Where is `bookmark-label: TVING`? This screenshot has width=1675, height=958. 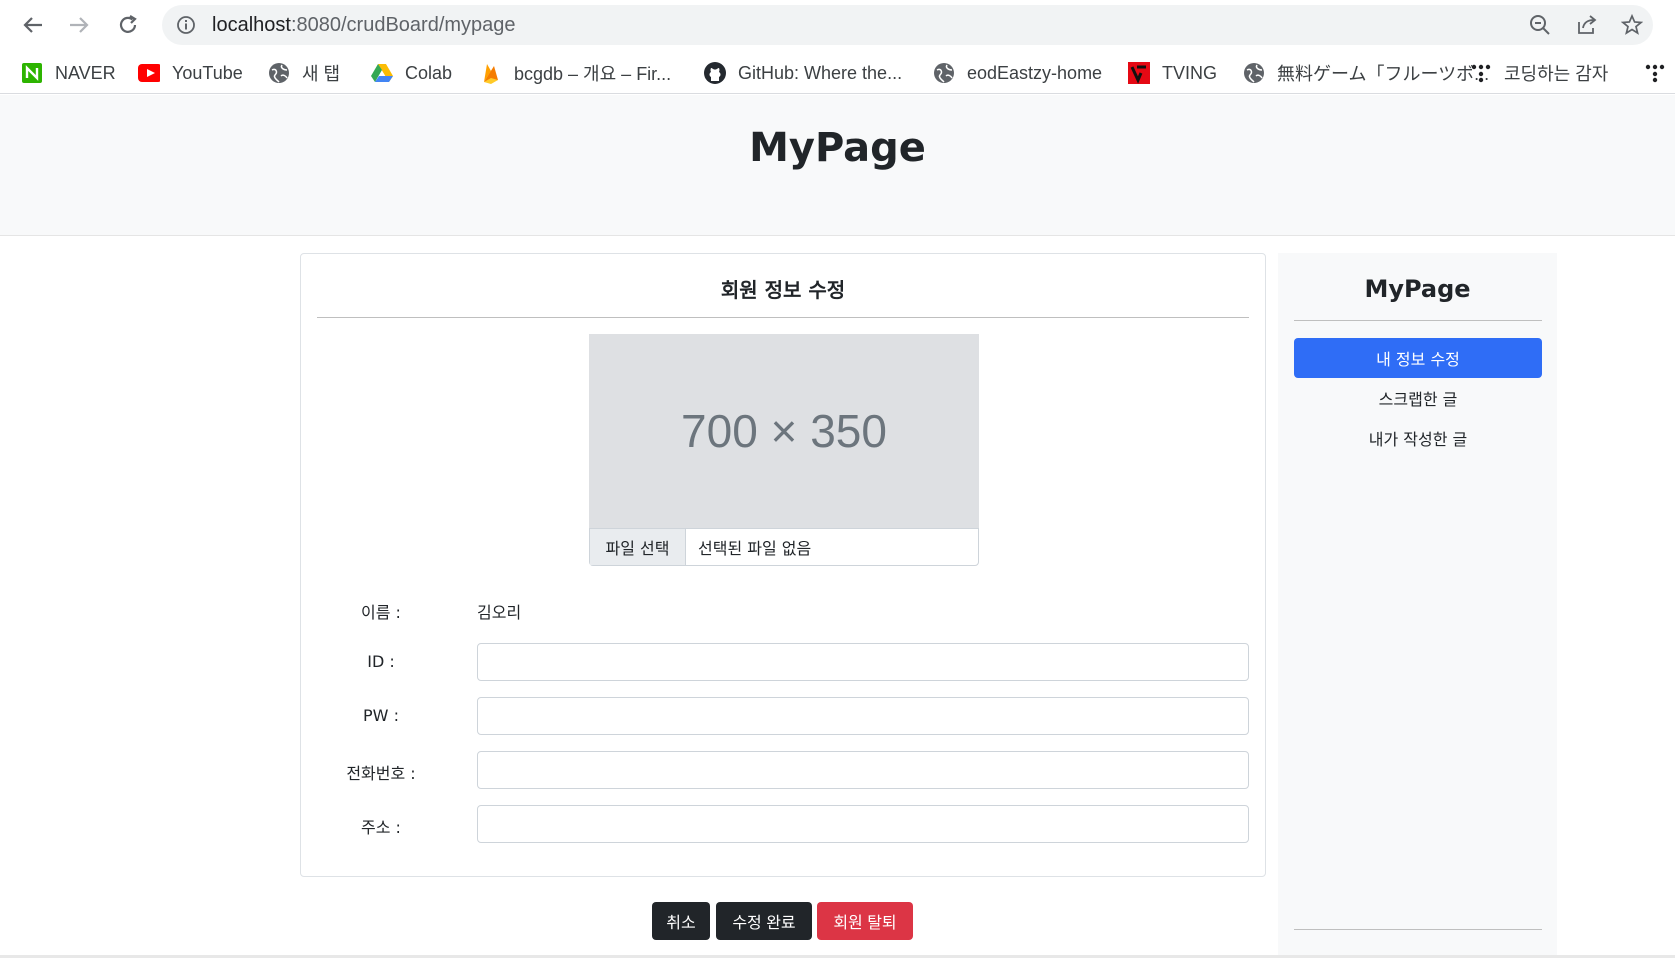
bookmark-label: TVING is located at coordinates (1190, 72).